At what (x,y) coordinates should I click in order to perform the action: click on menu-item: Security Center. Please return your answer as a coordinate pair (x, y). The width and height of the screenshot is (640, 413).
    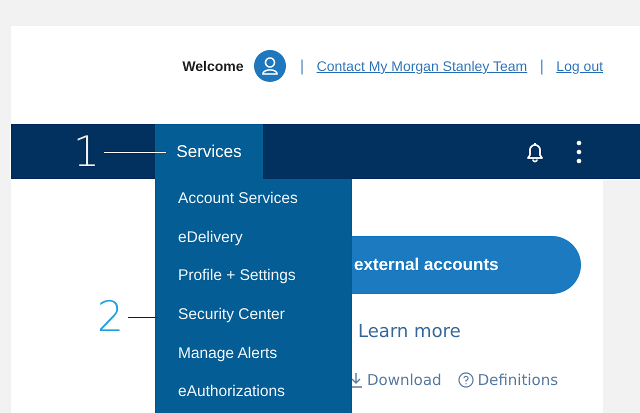
    Looking at the image, I should click on (253, 322).